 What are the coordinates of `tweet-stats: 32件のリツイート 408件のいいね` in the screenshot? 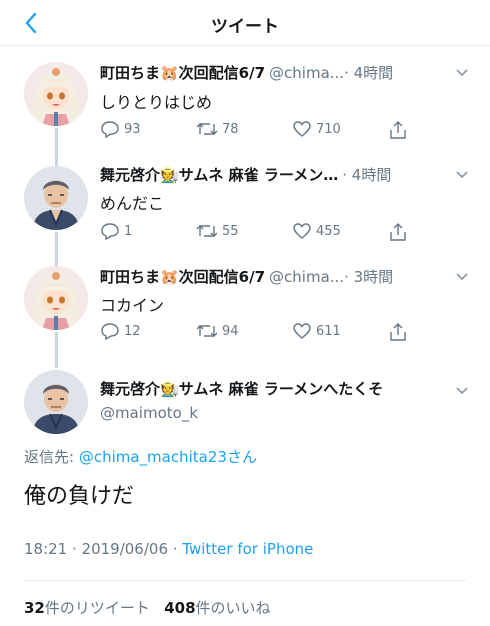 It's located at (147, 607).